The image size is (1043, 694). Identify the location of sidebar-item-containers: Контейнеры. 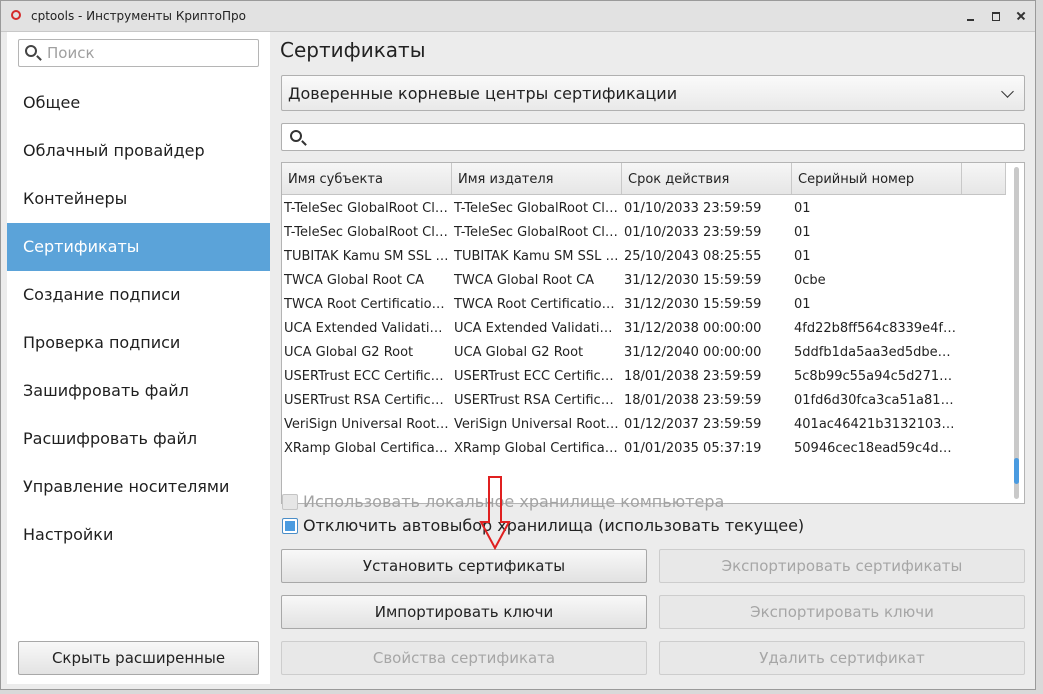
(138, 199).